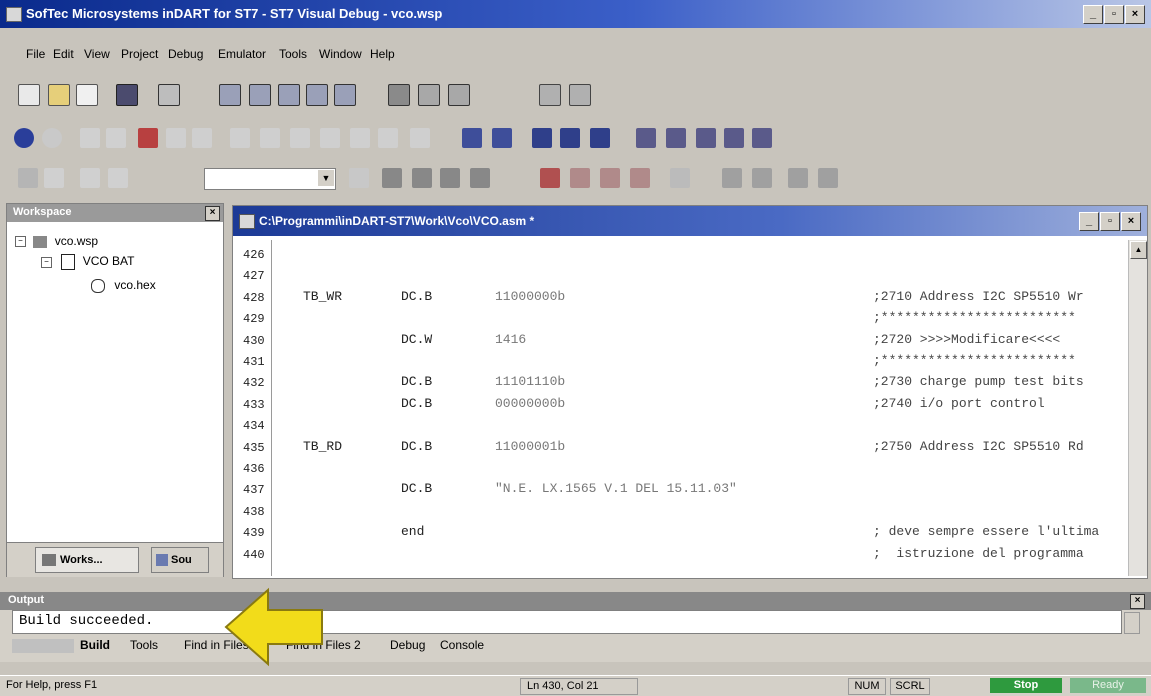 The image size is (1151, 696). I want to click on save-icon, so click(127, 95).